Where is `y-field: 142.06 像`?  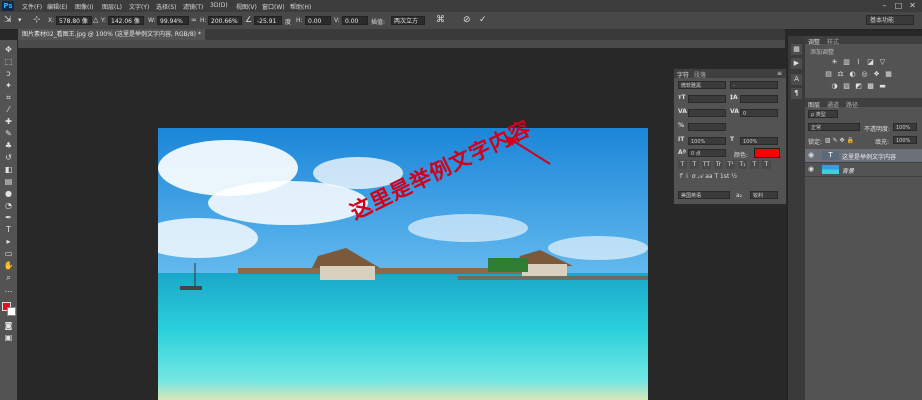 y-field: 142.06 像 is located at coordinates (126, 20).